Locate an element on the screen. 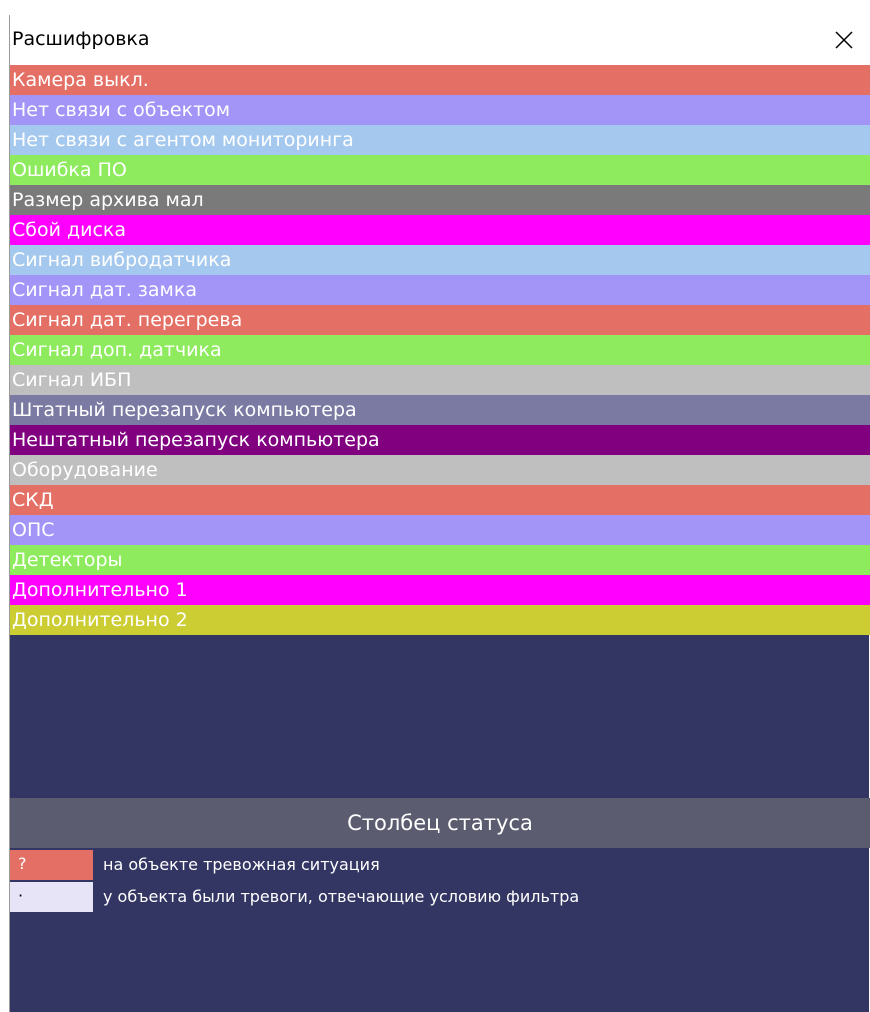 The height and width of the screenshot is (1012, 870). legend-item: Сигнал ИБП is located at coordinates (440, 380).